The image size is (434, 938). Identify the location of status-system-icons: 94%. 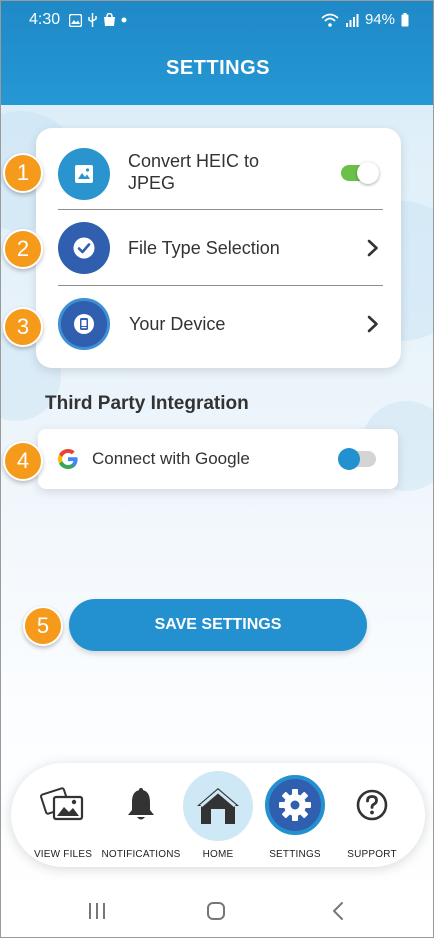
(365, 19).